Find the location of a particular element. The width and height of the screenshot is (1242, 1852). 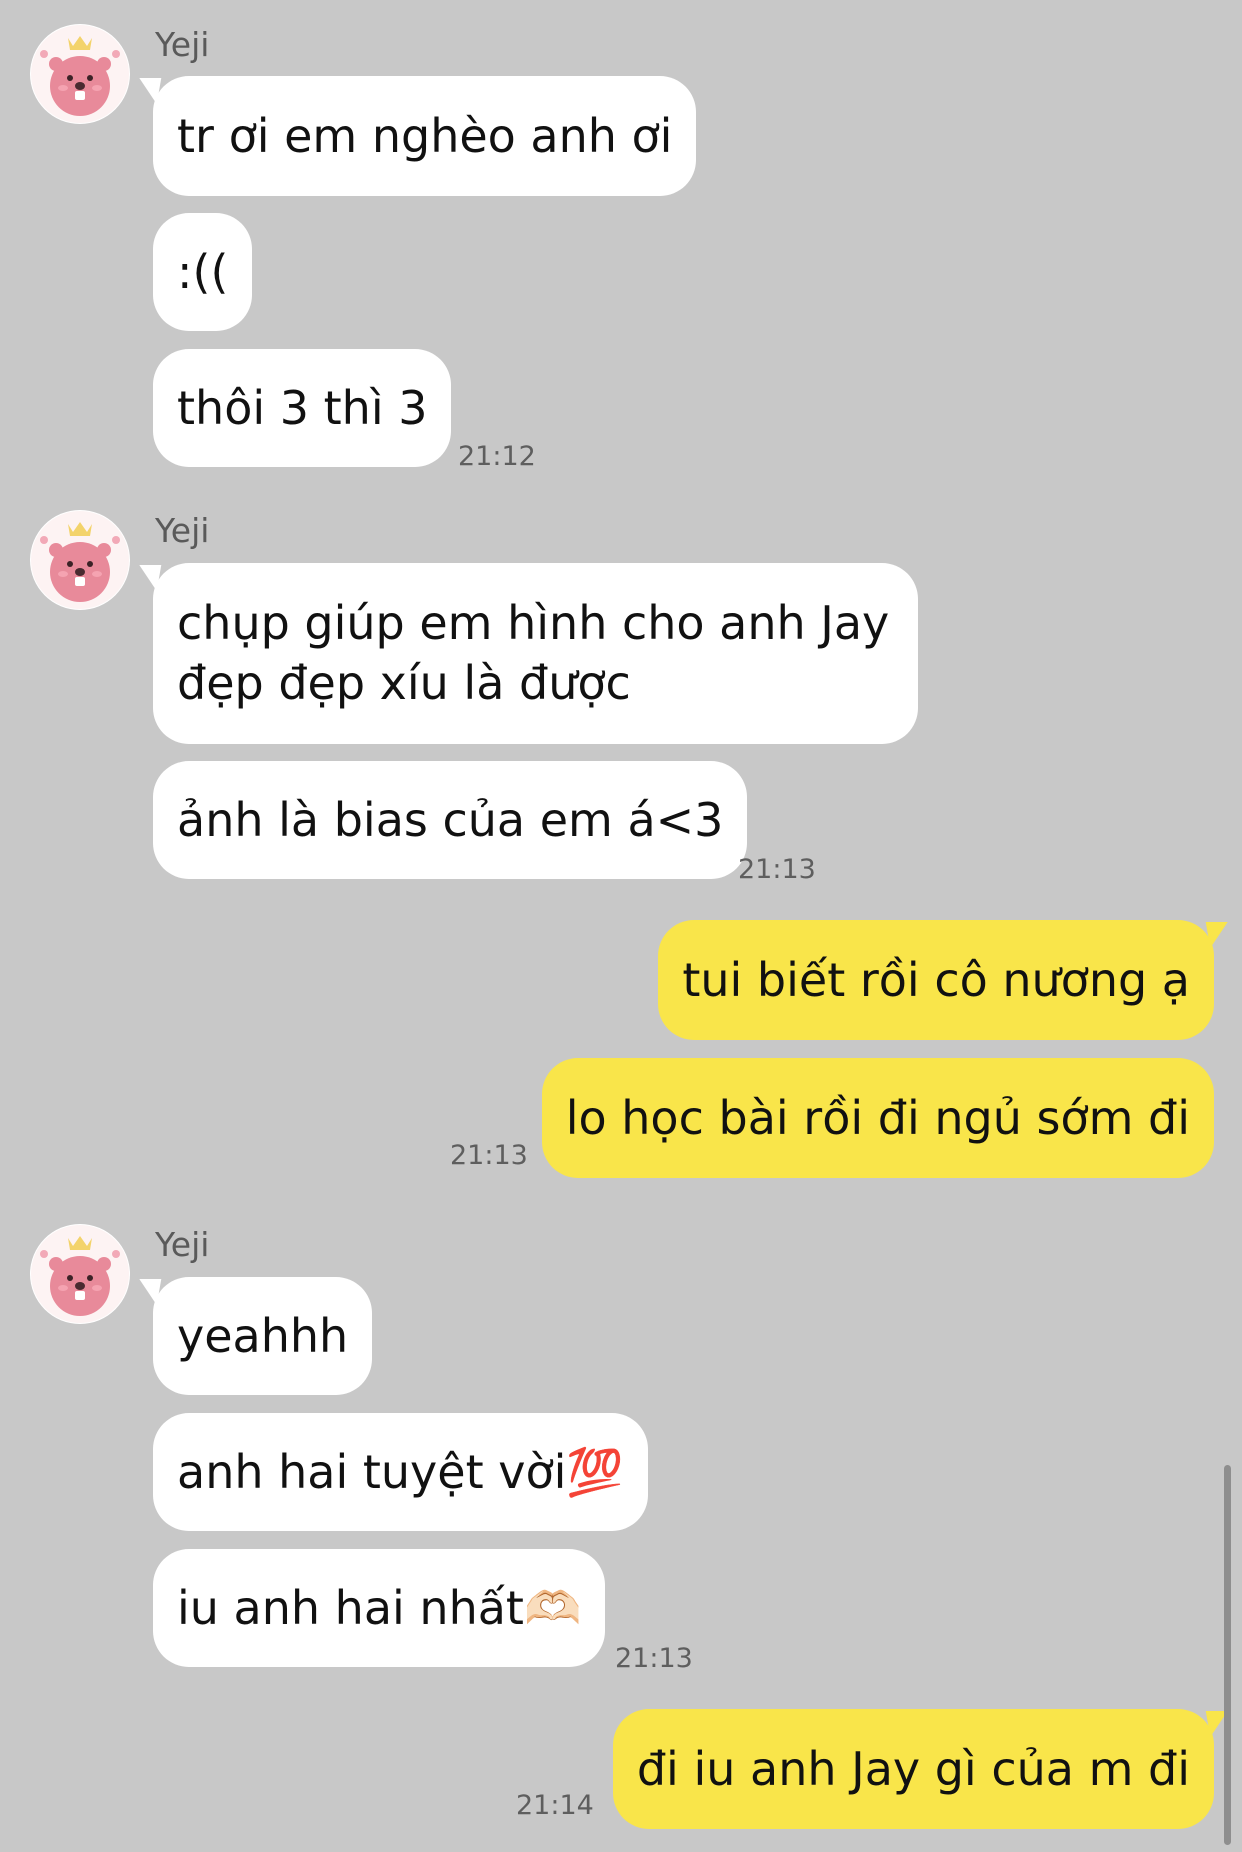

message-bubble: tr ơi em nghèo anh ơi is located at coordinates (425, 136).